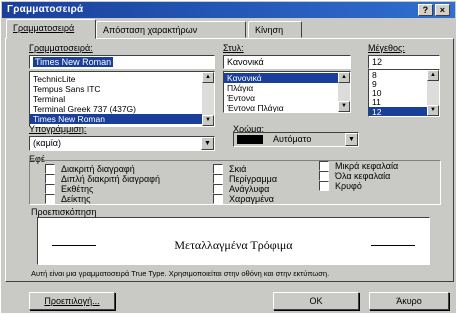 The width and height of the screenshot is (457, 314). Describe the element at coordinates (367, 166) in the screenshot. I see `checkbox-label: Μικρά κεφαλαία` at that location.